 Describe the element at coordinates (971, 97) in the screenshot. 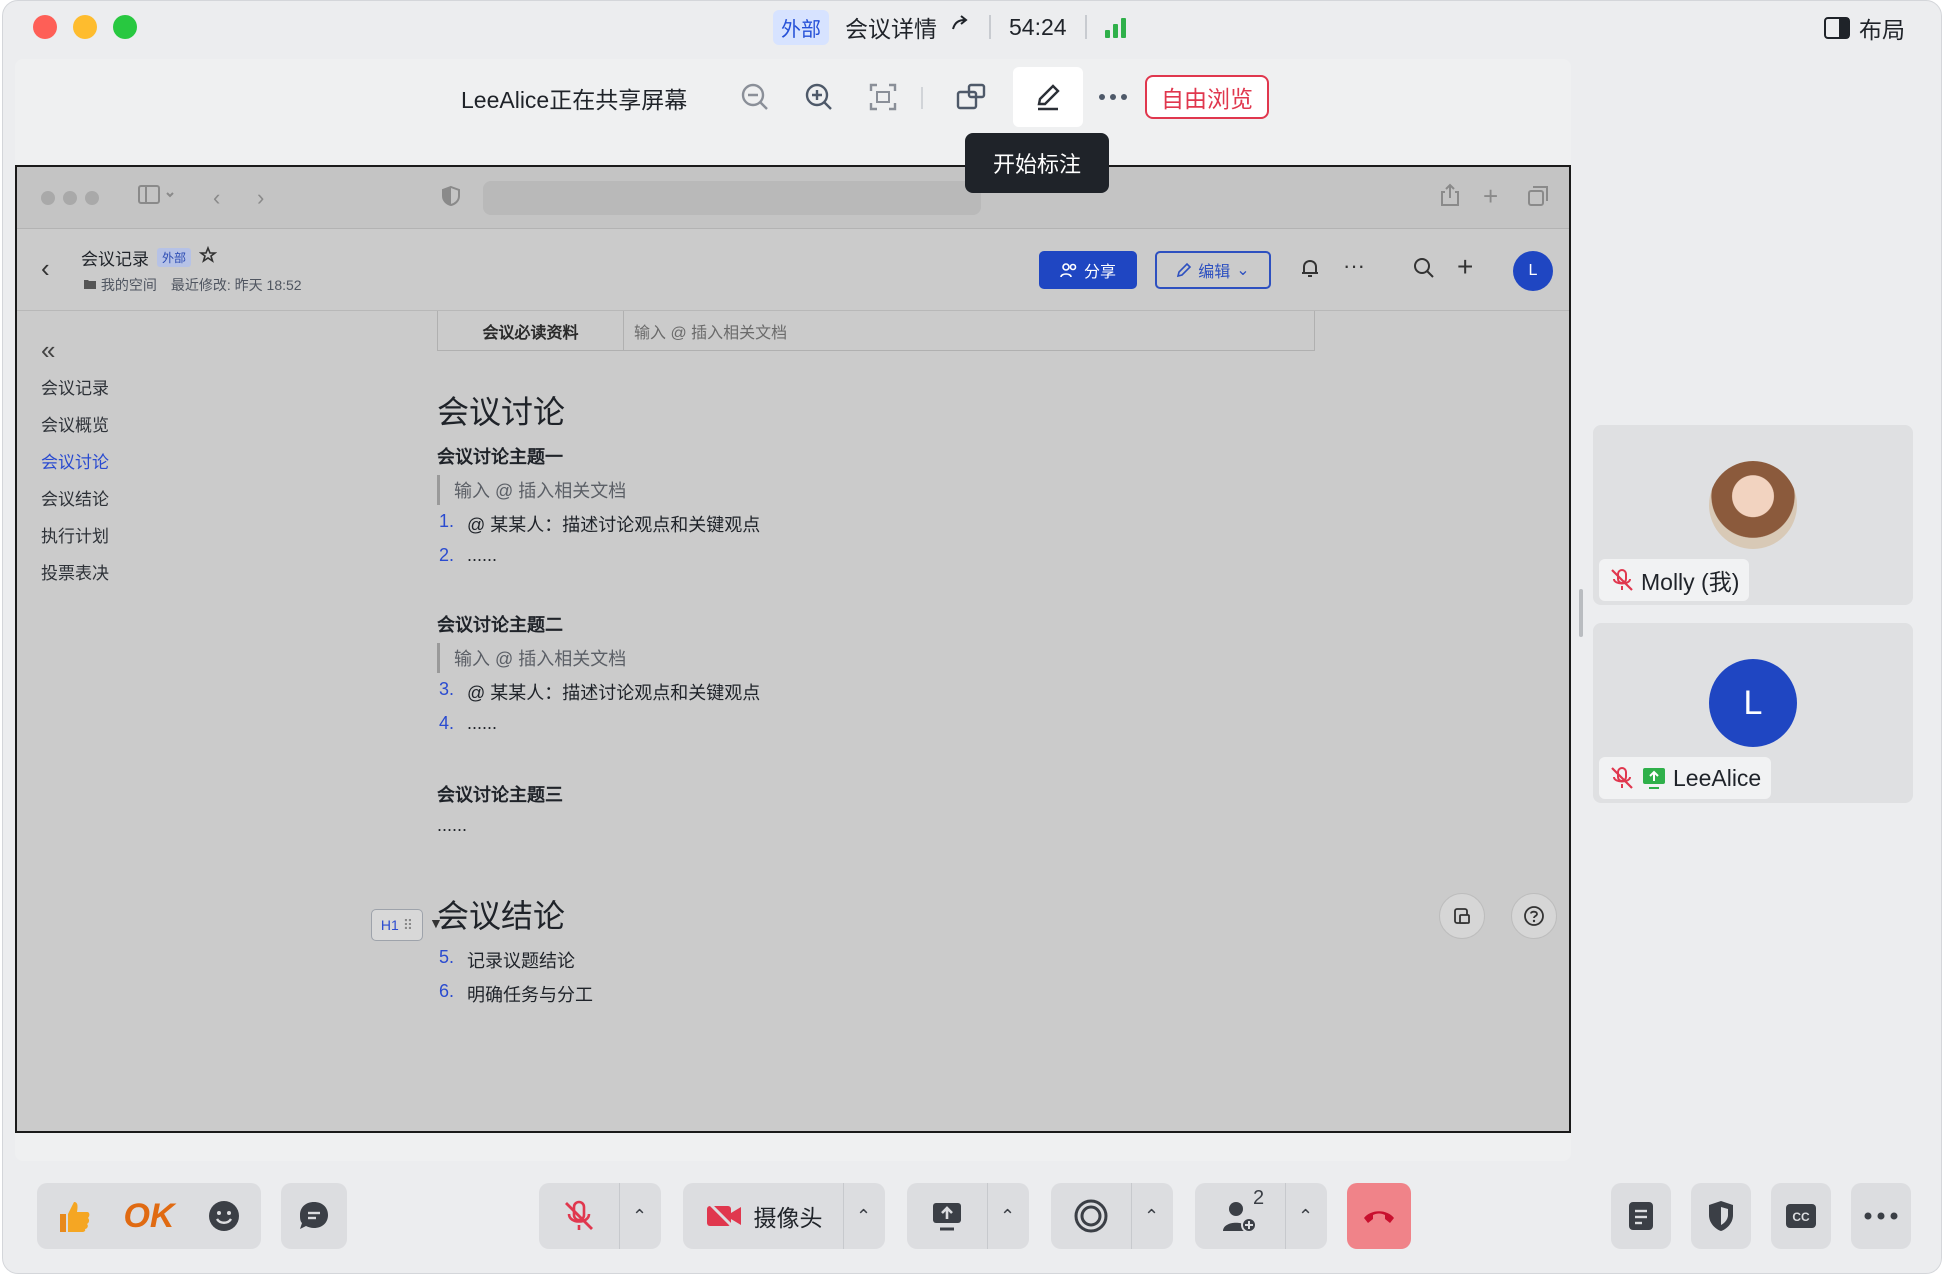

I see `pop-out-window-icon` at that location.